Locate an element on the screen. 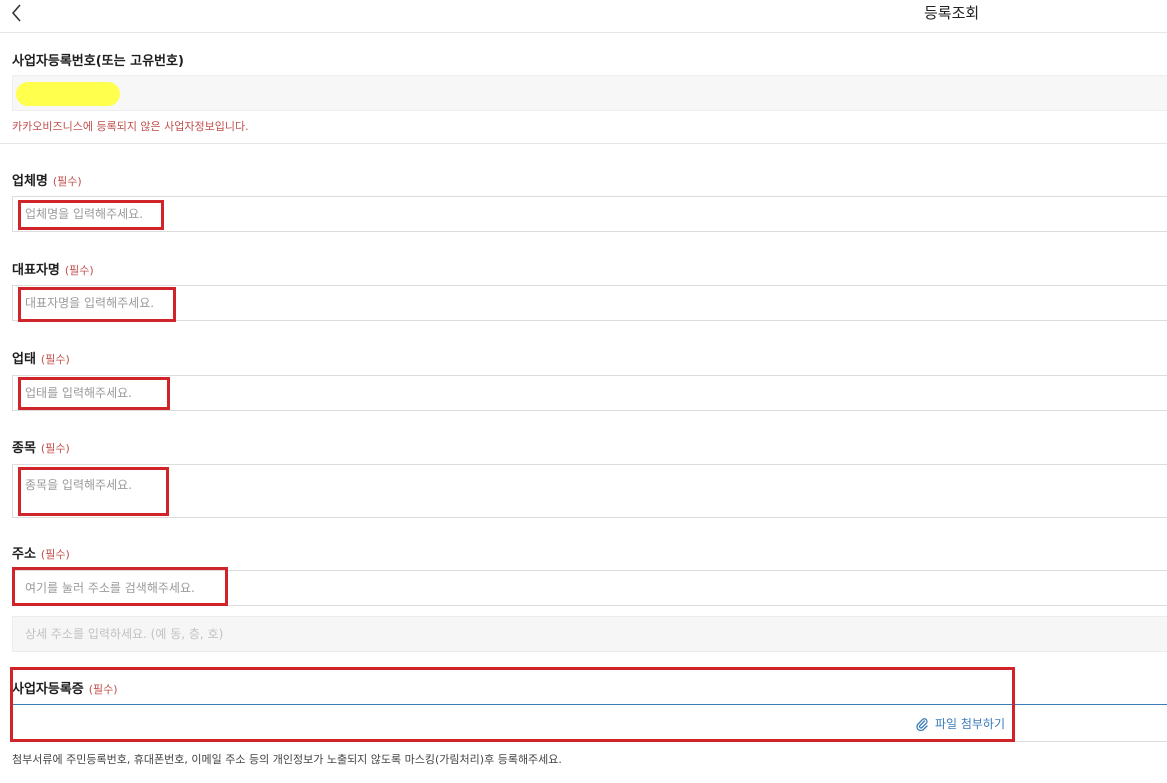  ceo-label-text: 대표자명 is located at coordinates (36, 270).